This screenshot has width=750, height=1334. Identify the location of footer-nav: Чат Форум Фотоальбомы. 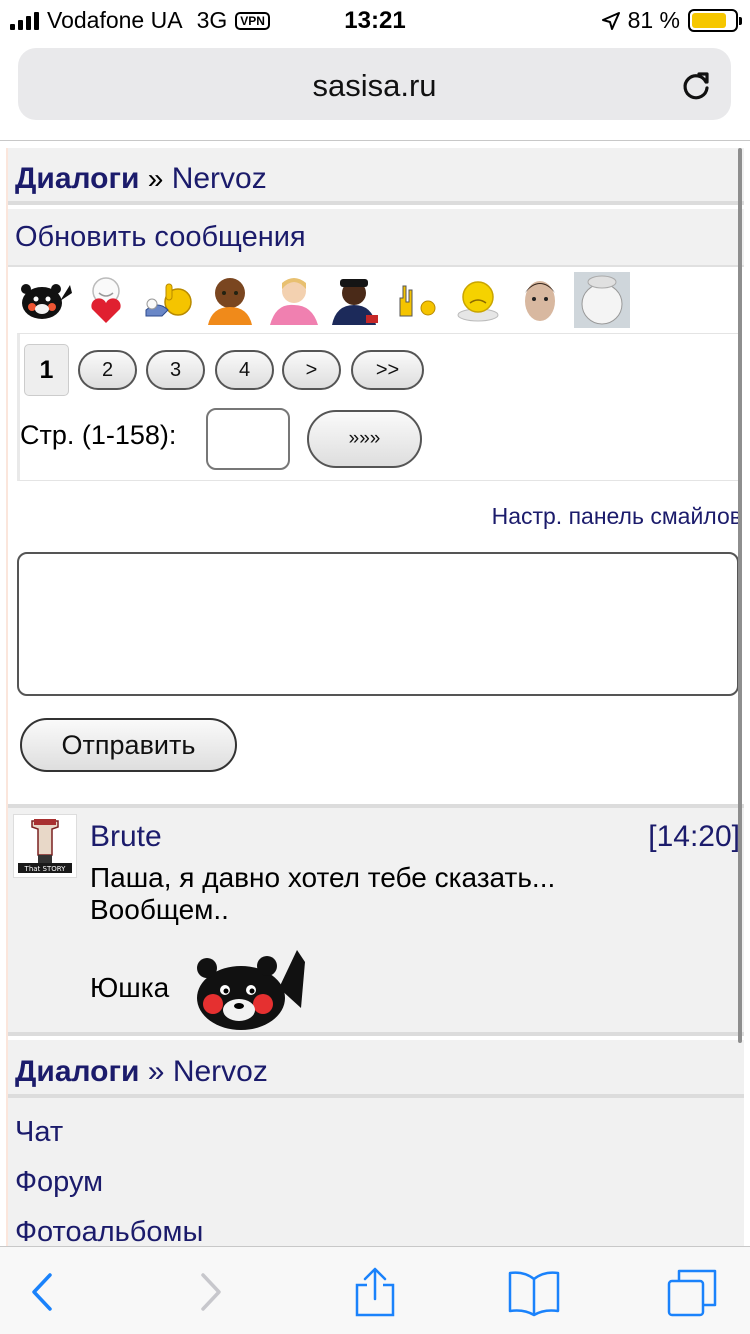
(376, 1172).